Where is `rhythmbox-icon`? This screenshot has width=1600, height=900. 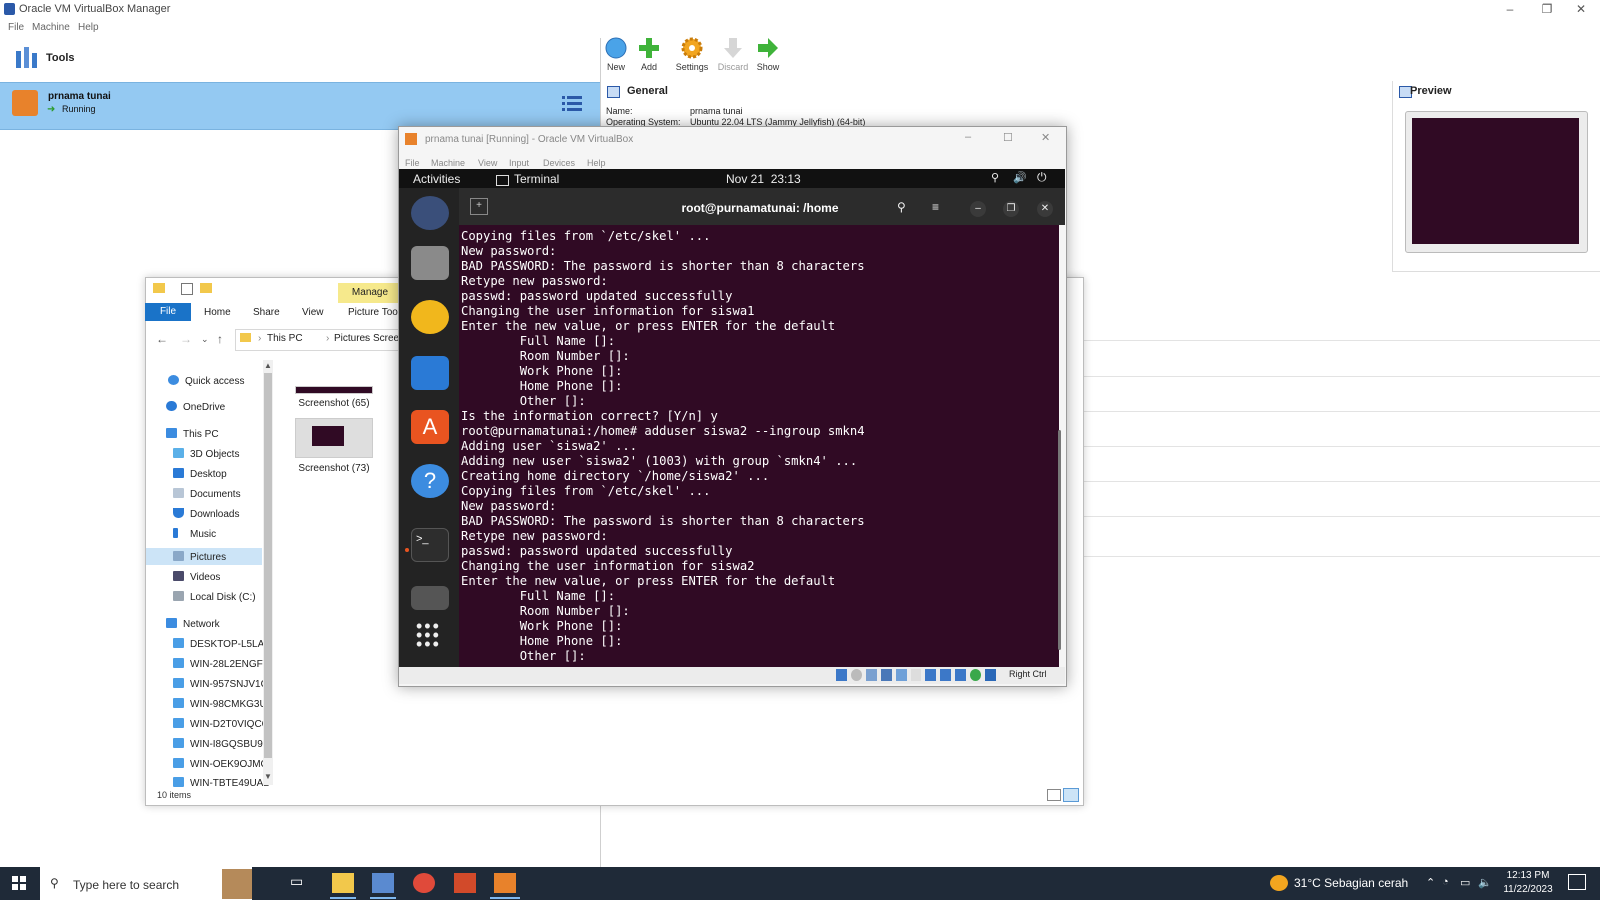 rhythmbox-icon is located at coordinates (430, 317).